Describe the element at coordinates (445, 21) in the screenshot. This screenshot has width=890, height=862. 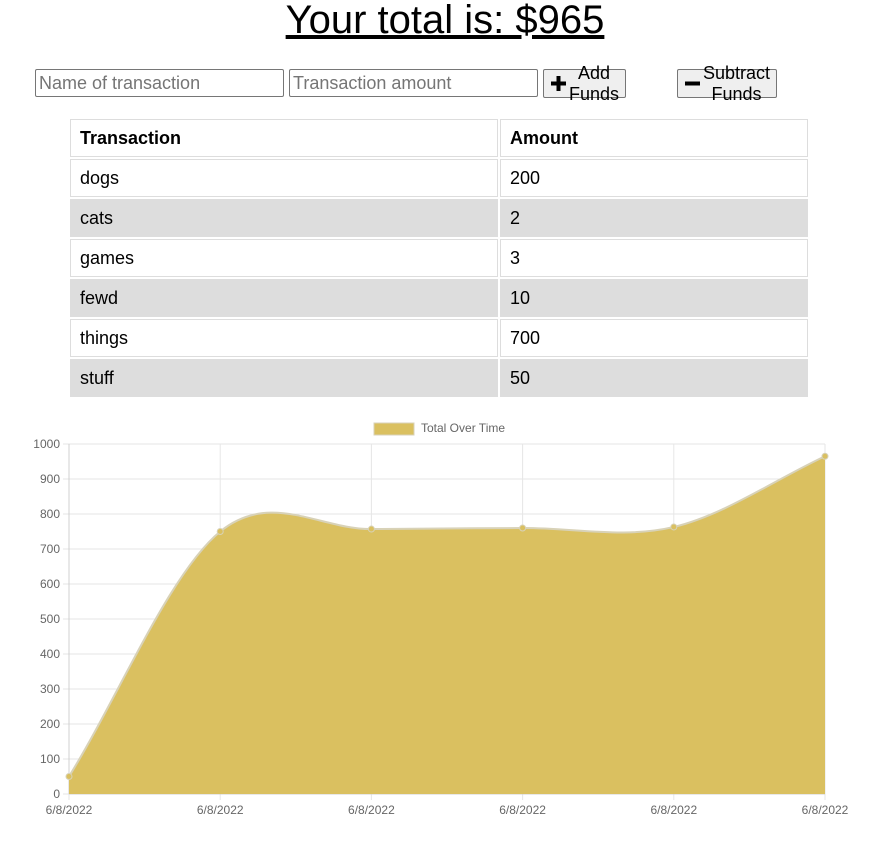
I see `total-heading: Your total is: $965` at that location.